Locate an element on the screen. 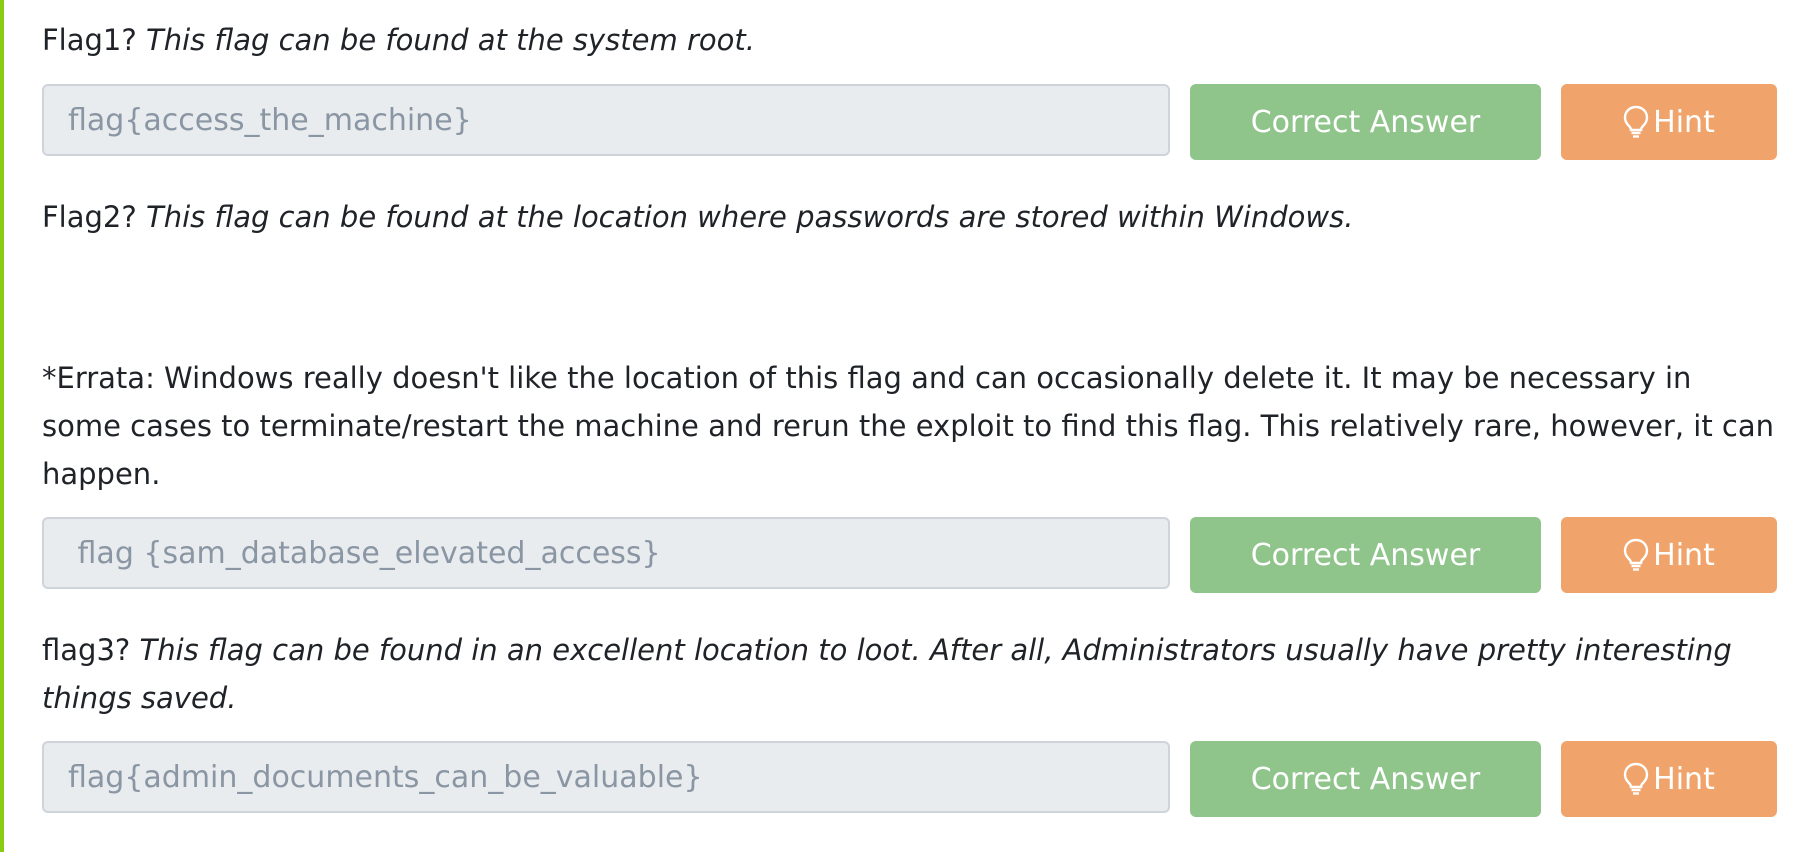  answer-row-3: Correct Answer Hint is located at coordinates (909, 779).